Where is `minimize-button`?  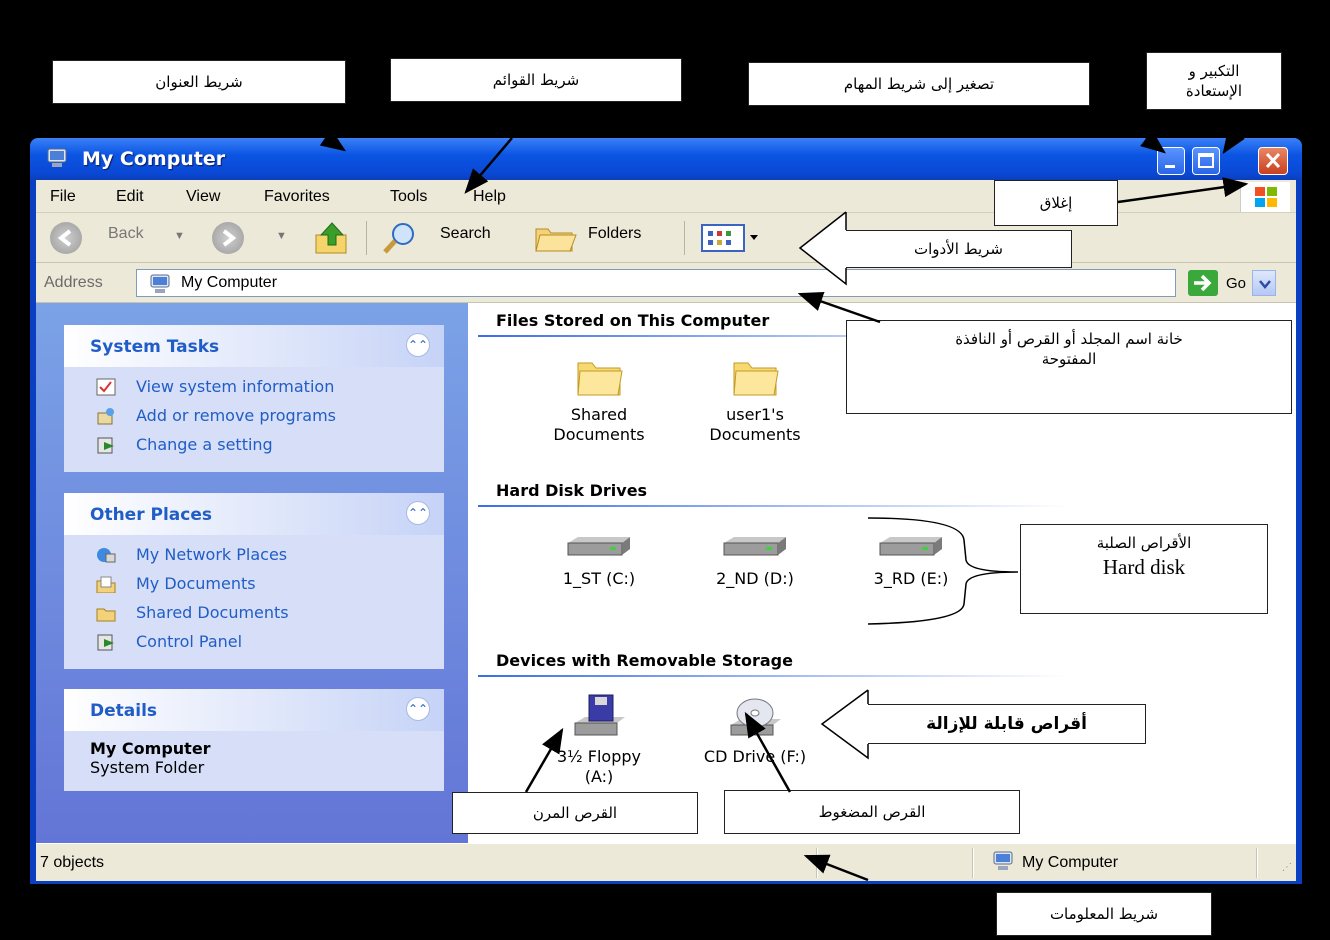
minimize-button is located at coordinates (1171, 161).